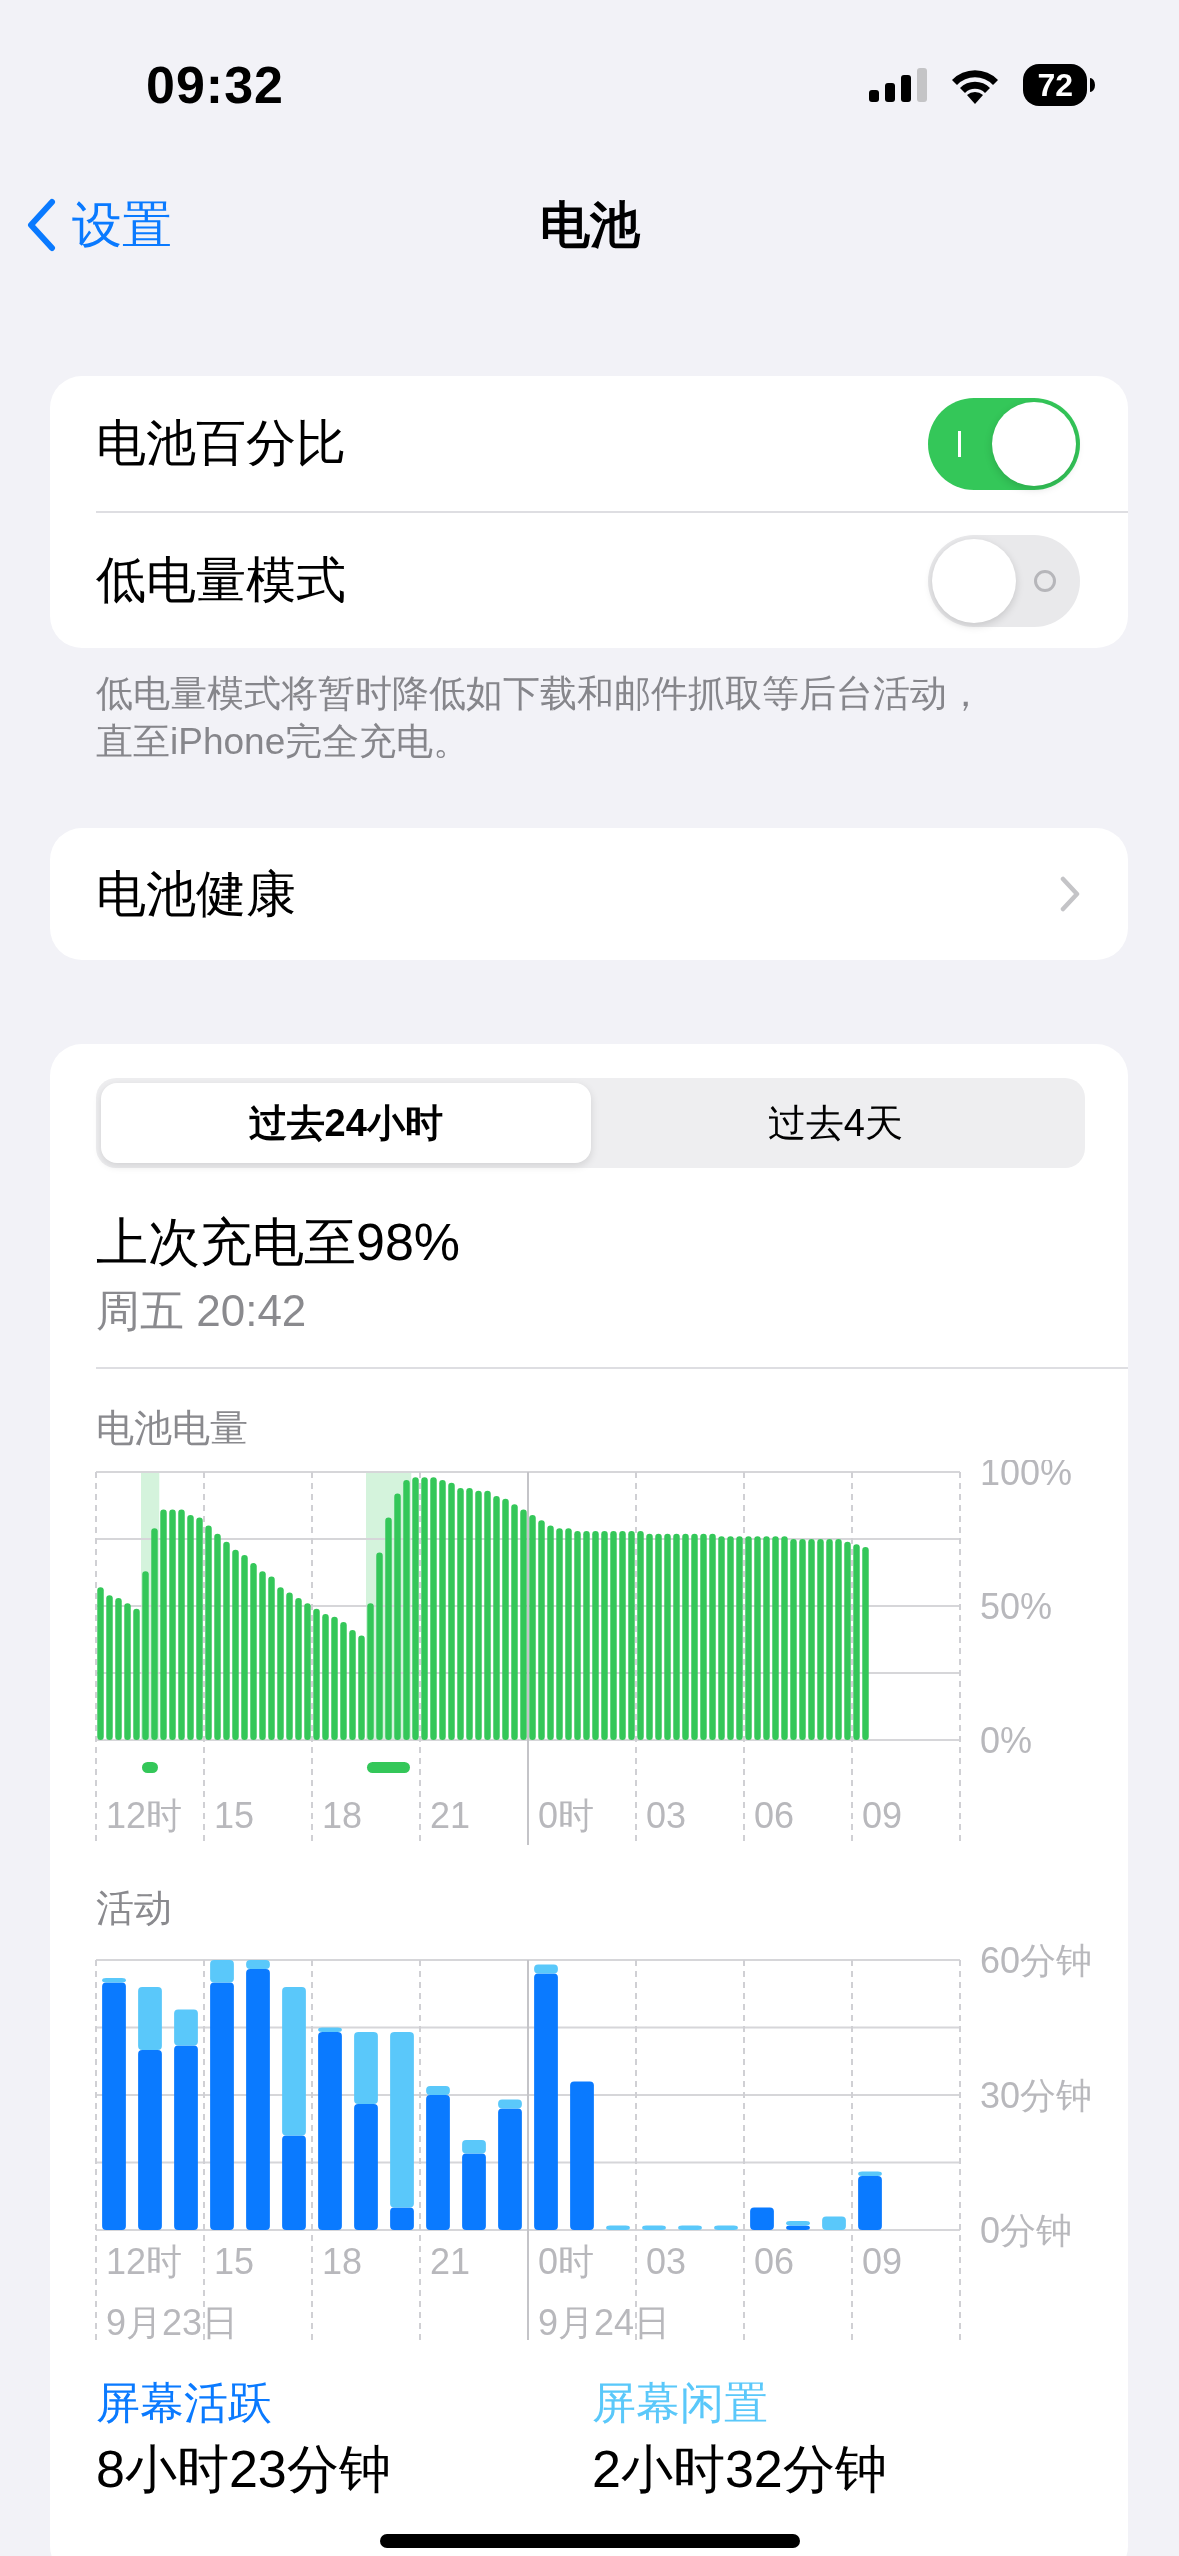  What do you see at coordinates (589, 894) in the screenshot?
I see `list-row: 电池健康` at bounding box center [589, 894].